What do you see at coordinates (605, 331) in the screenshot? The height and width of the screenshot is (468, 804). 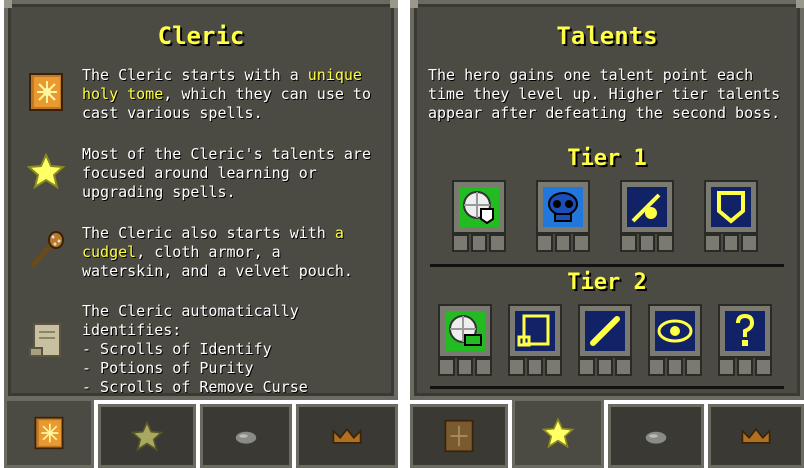 I see `wand-icon` at bounding box center [605, 331].